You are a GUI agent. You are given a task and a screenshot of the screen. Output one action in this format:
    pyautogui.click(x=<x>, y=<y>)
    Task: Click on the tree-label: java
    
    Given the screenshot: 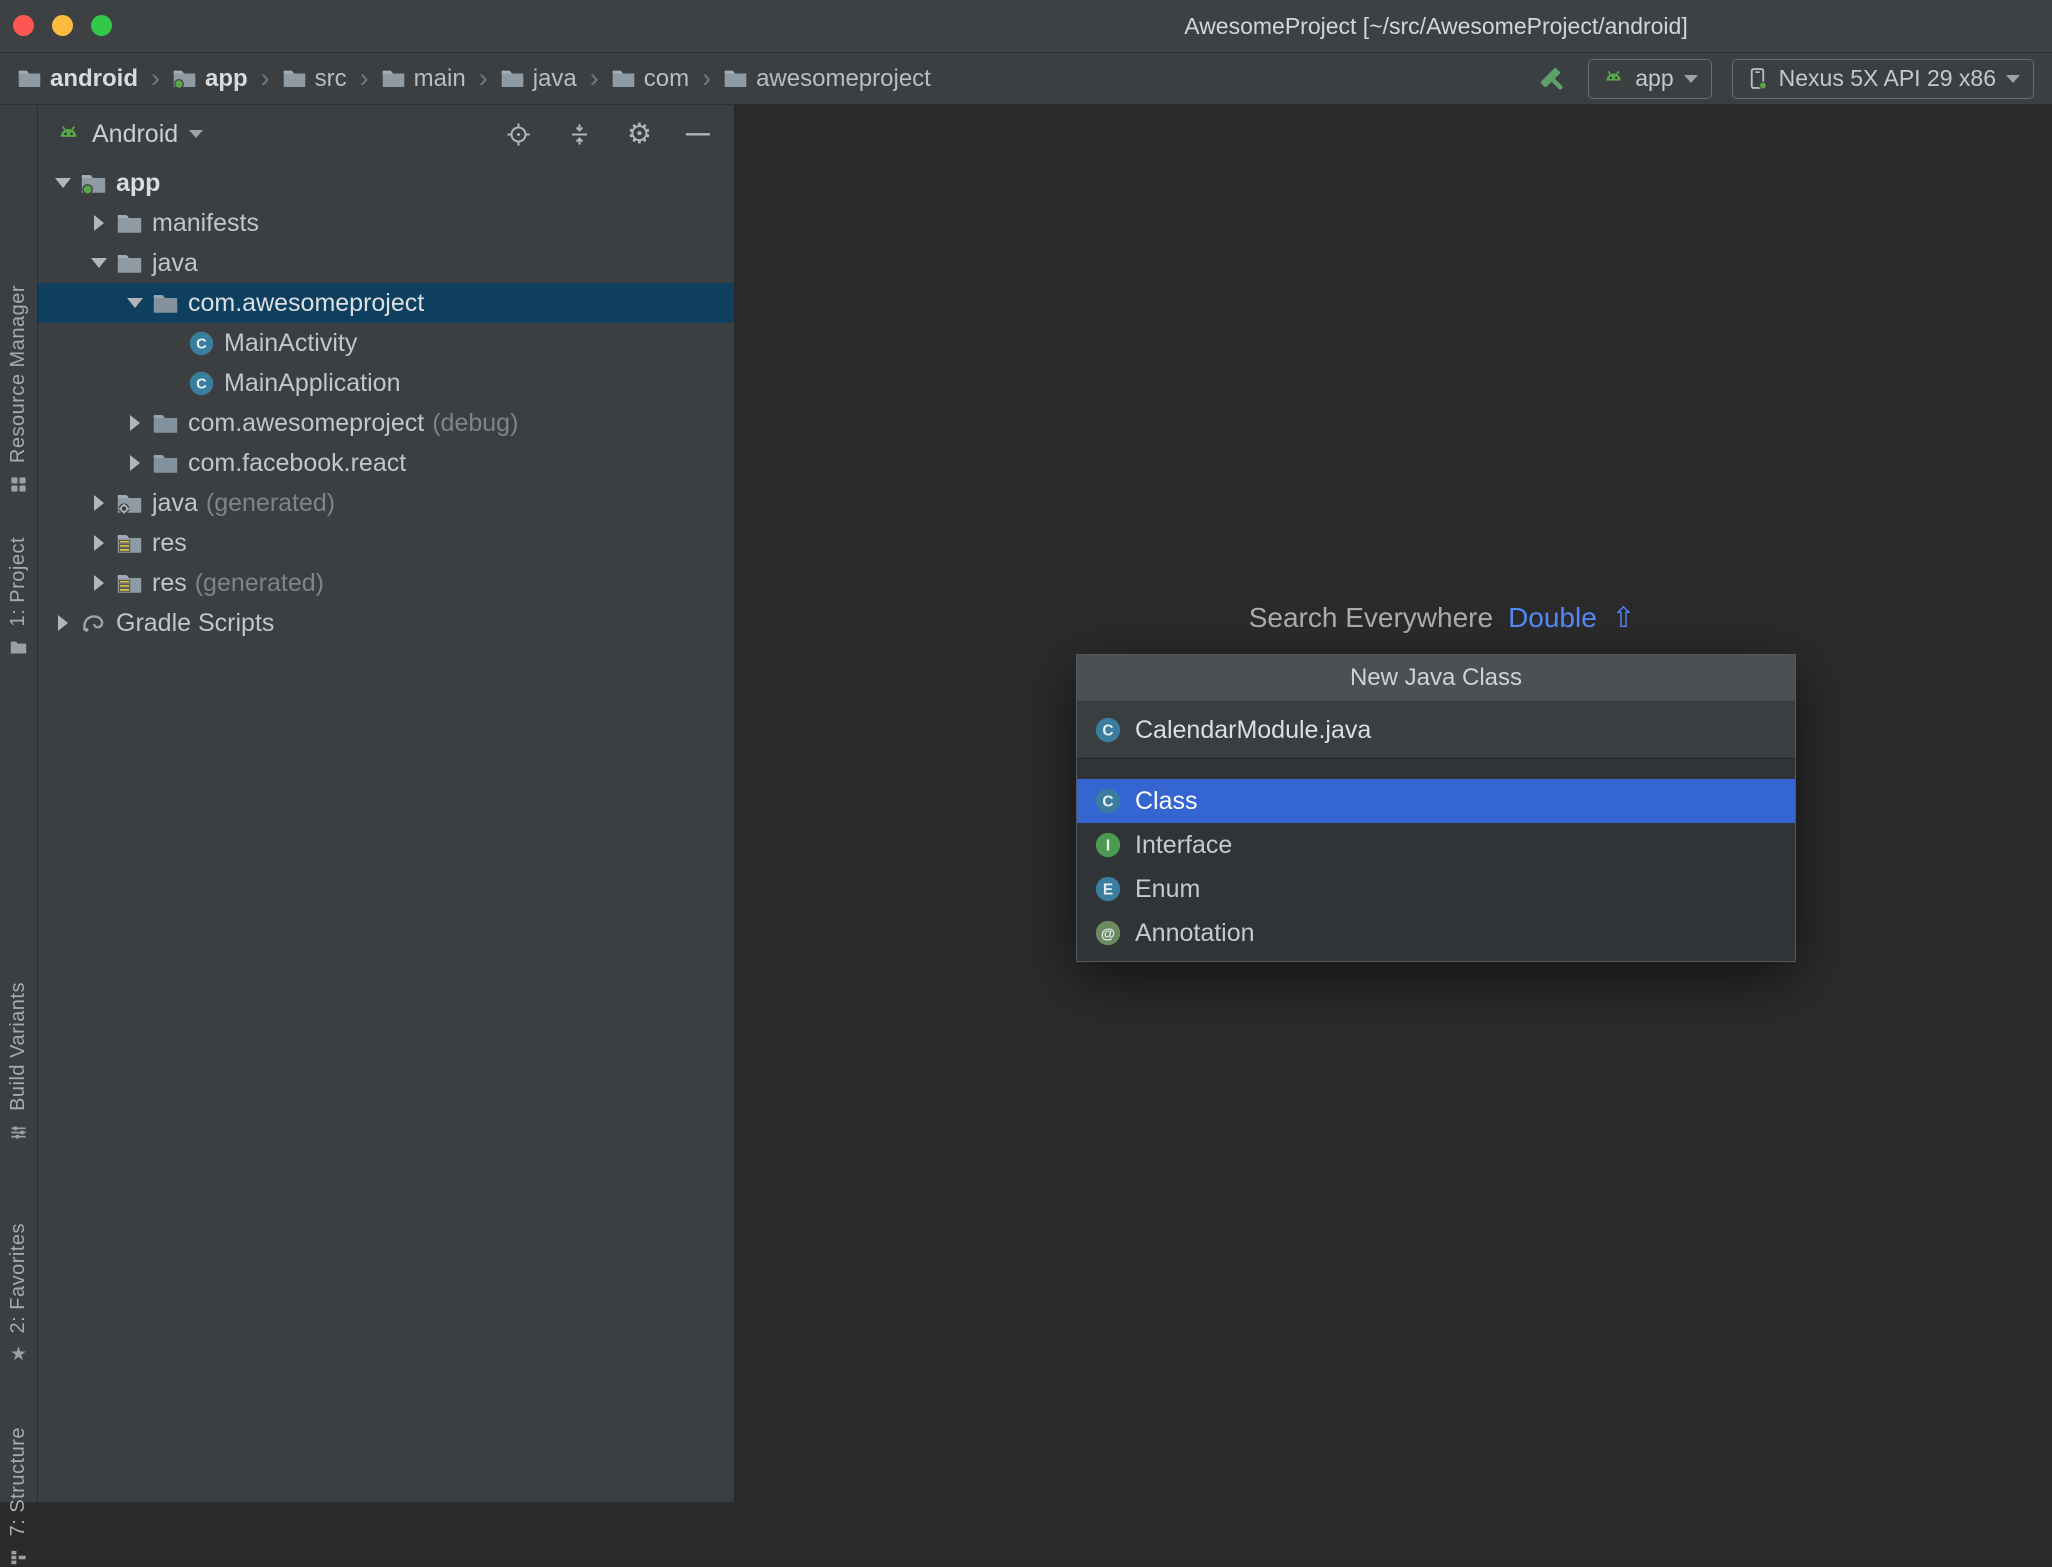 What is the action you would take?
    pyautogui.click(x=175, y=263)
    